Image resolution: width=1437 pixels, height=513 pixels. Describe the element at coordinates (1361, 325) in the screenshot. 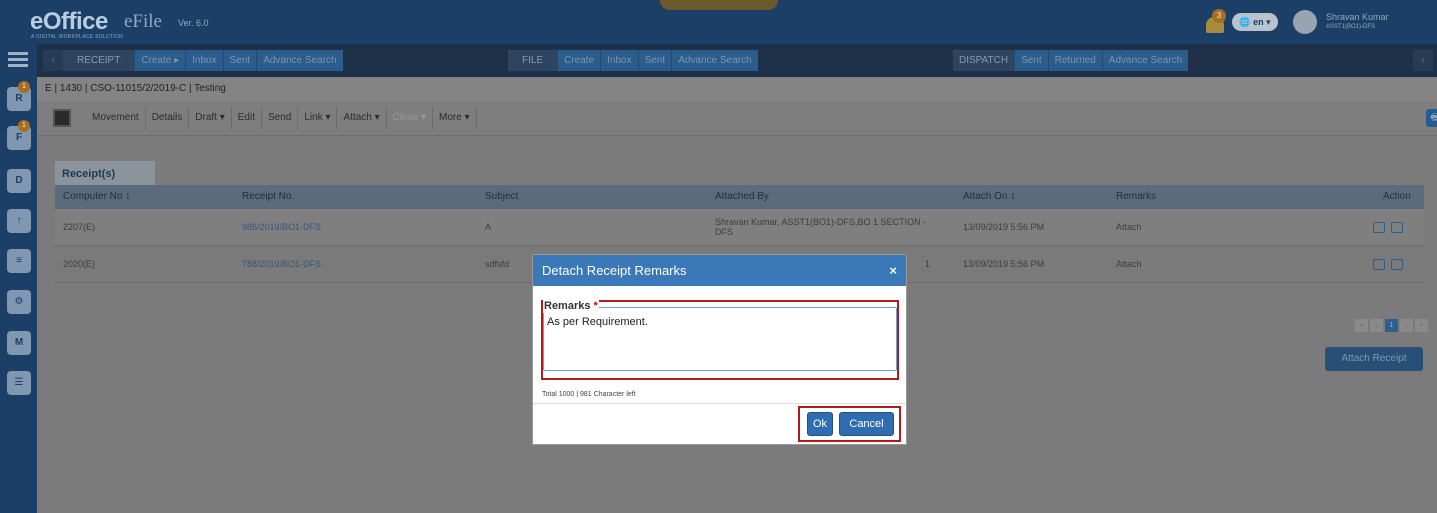

I see `first-page-button: «` at that location.